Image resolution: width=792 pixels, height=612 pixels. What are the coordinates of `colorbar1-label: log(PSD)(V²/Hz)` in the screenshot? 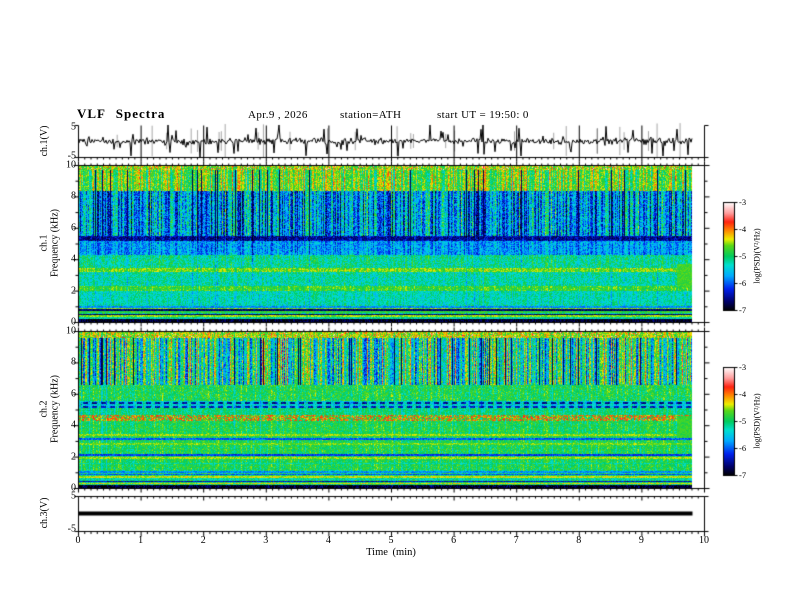 It's located at (757, 256).